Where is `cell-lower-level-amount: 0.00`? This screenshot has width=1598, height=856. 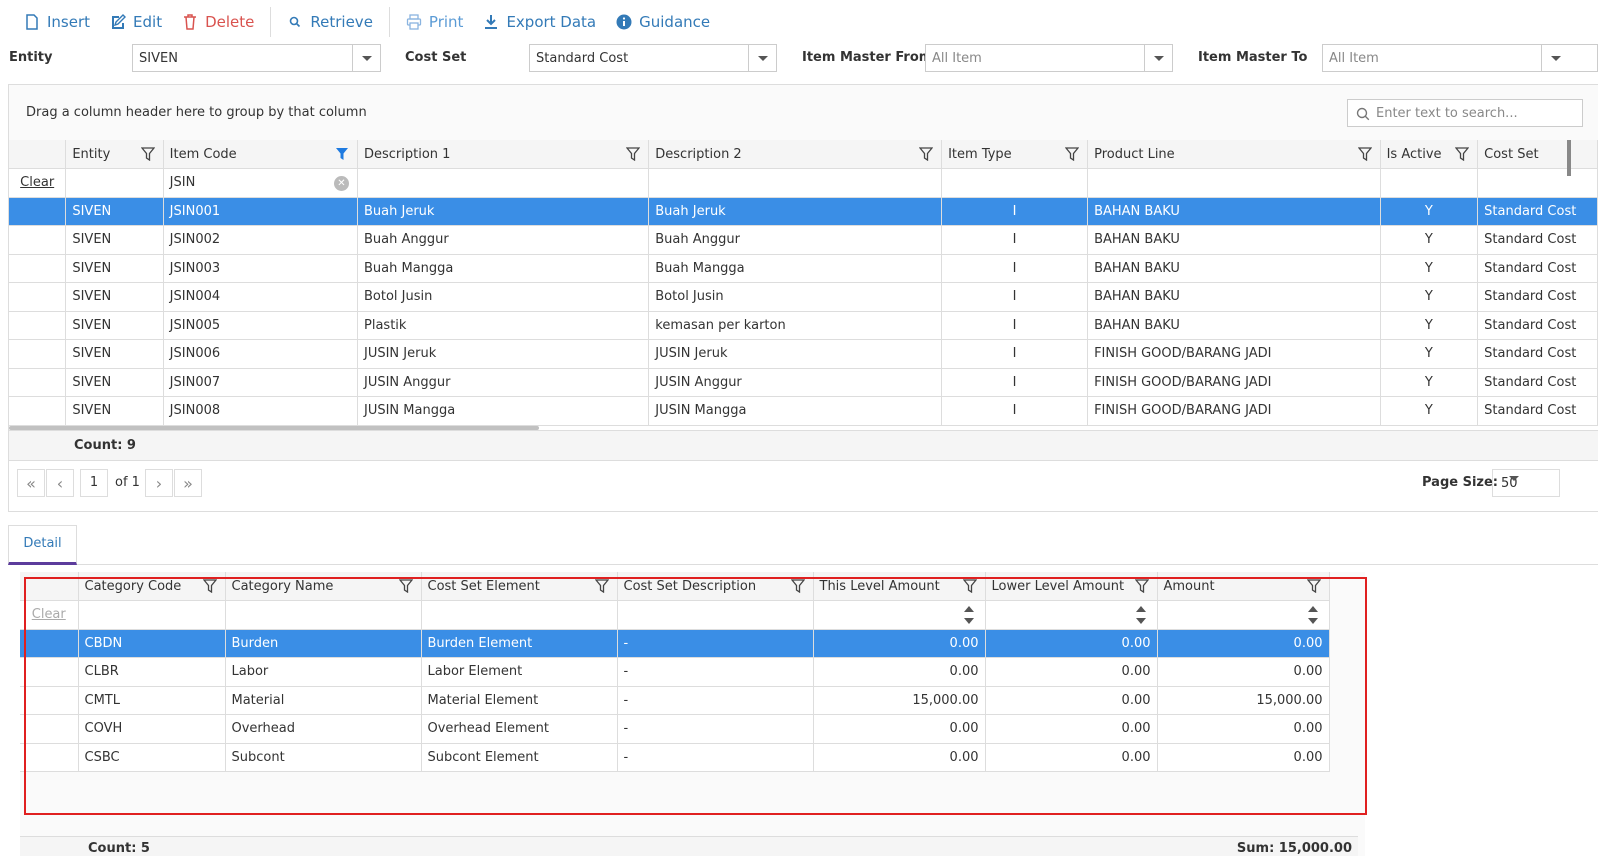
cell-lower-level-amount: 0.00 is located at coordinates (1071, 672).